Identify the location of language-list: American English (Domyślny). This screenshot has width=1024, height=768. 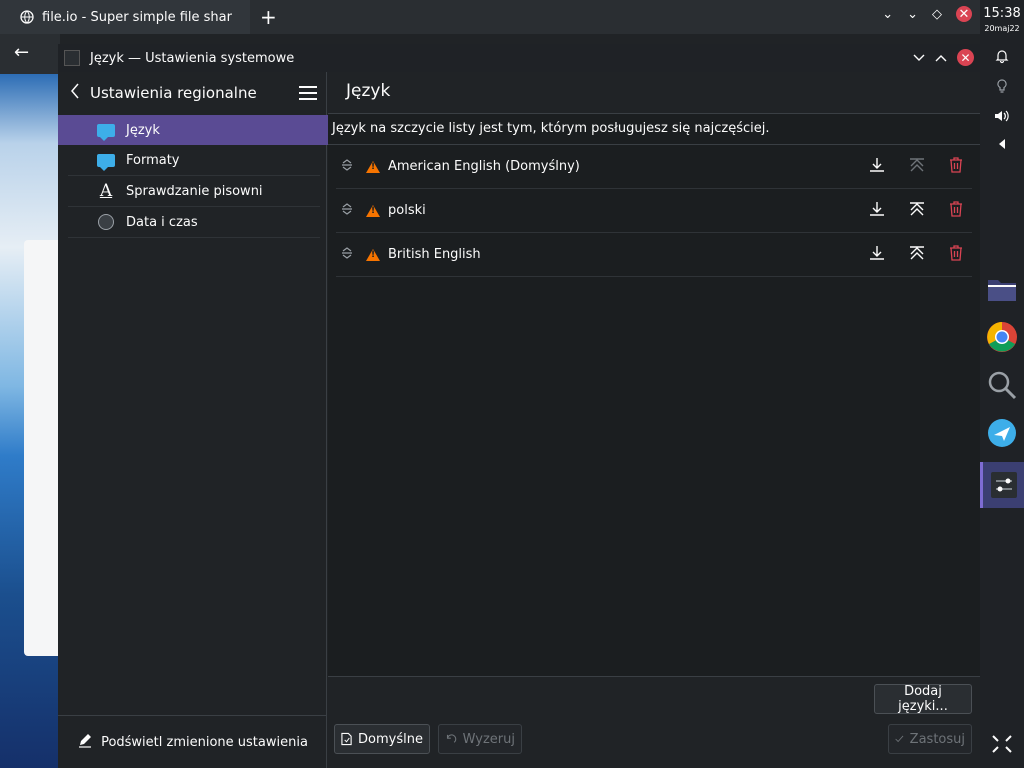
(654, 211).